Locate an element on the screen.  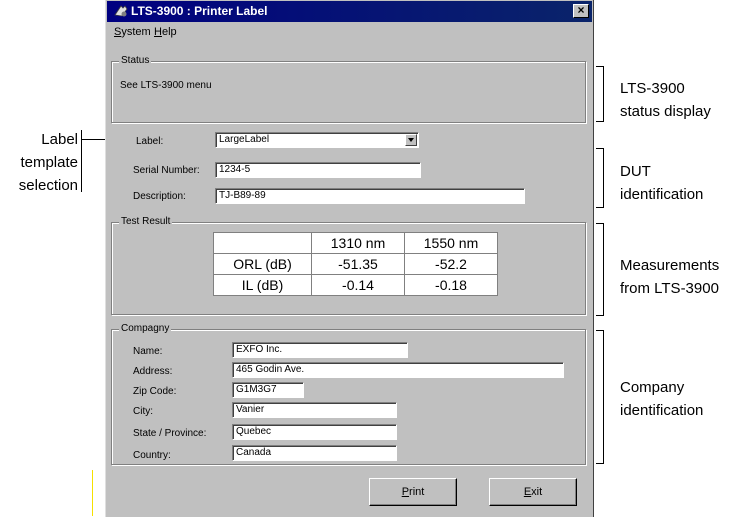
serial-number-input: 1234-5 is located at coordinates (318, 170).